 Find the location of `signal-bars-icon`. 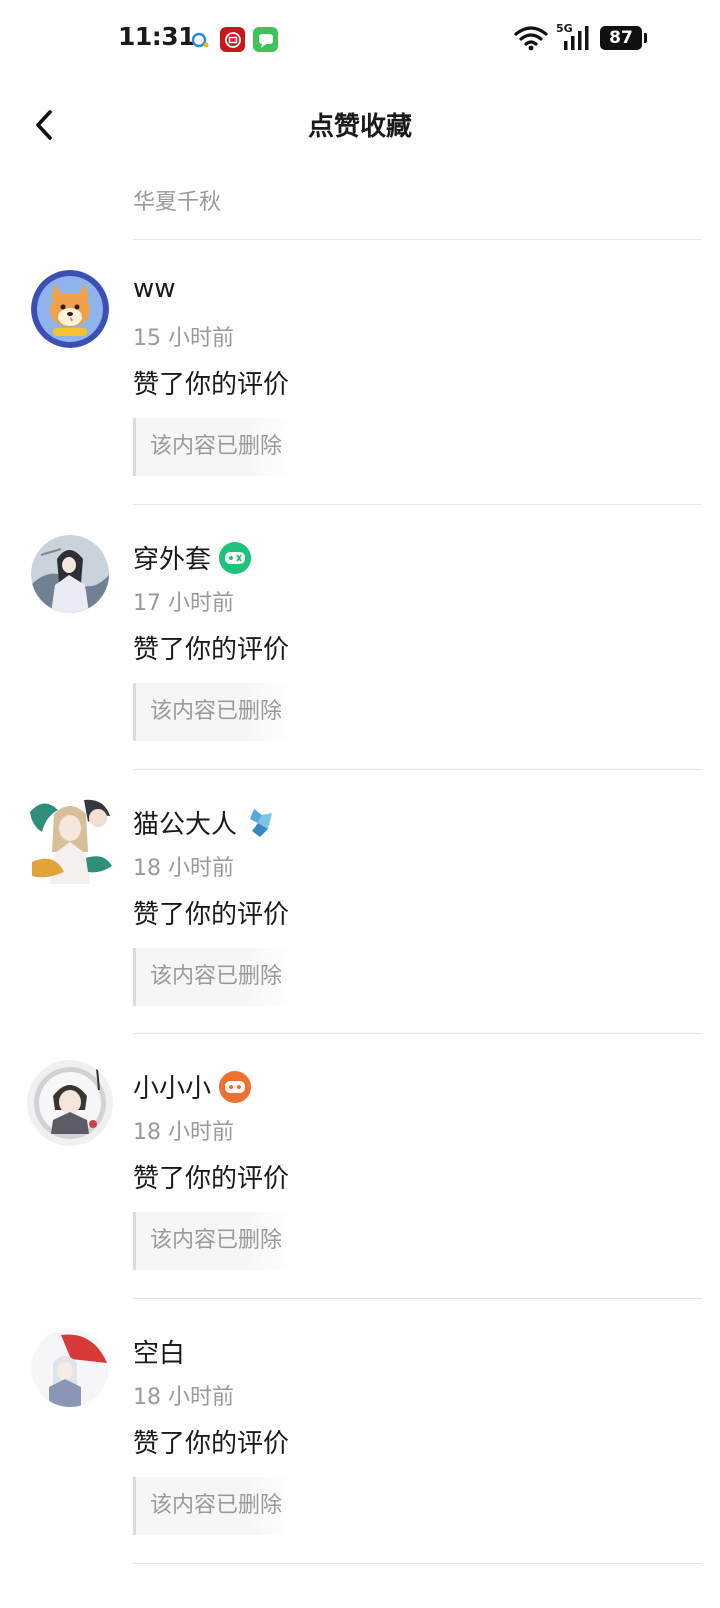

signal-bars-icon is located at coordinates (576, 38).